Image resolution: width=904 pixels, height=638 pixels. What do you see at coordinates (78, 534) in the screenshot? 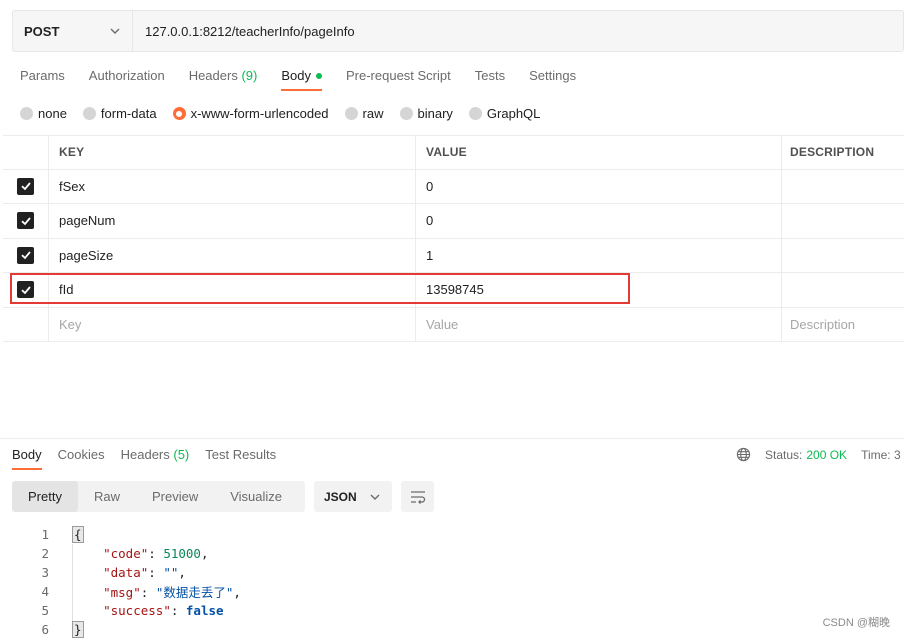
I see `json-brace-open: {` at bounding box center [78, 534].